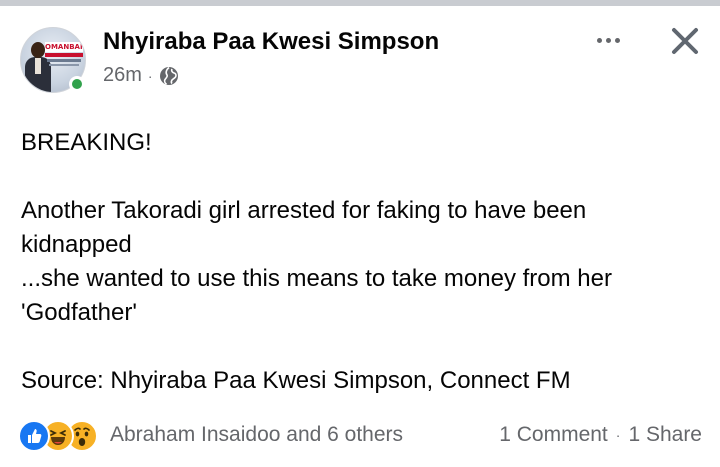 This screenshot has height=467, width=720. I want to click on avatar-brand-text: OMANBAPA, so click(65, 47).